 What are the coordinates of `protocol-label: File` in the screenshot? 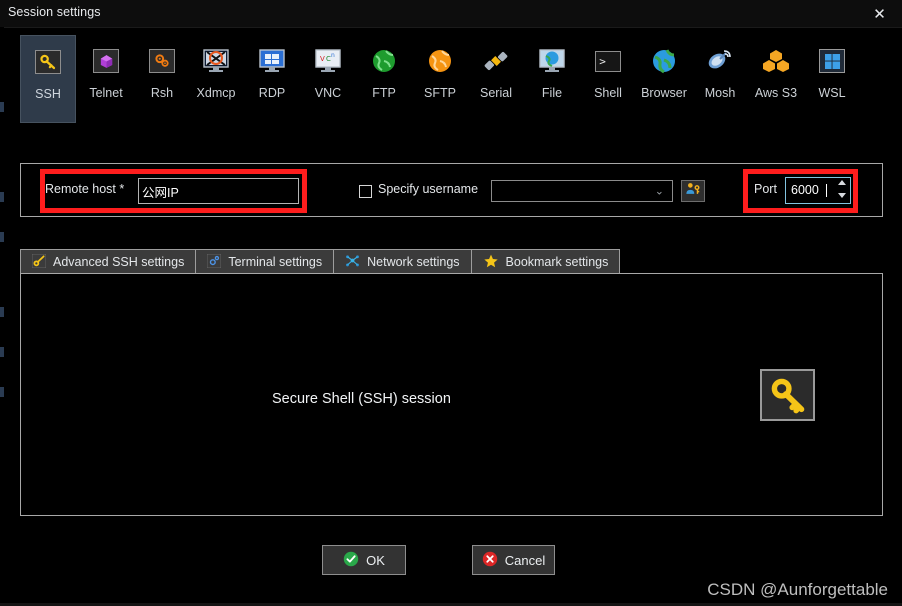 It's located at (552, 93).